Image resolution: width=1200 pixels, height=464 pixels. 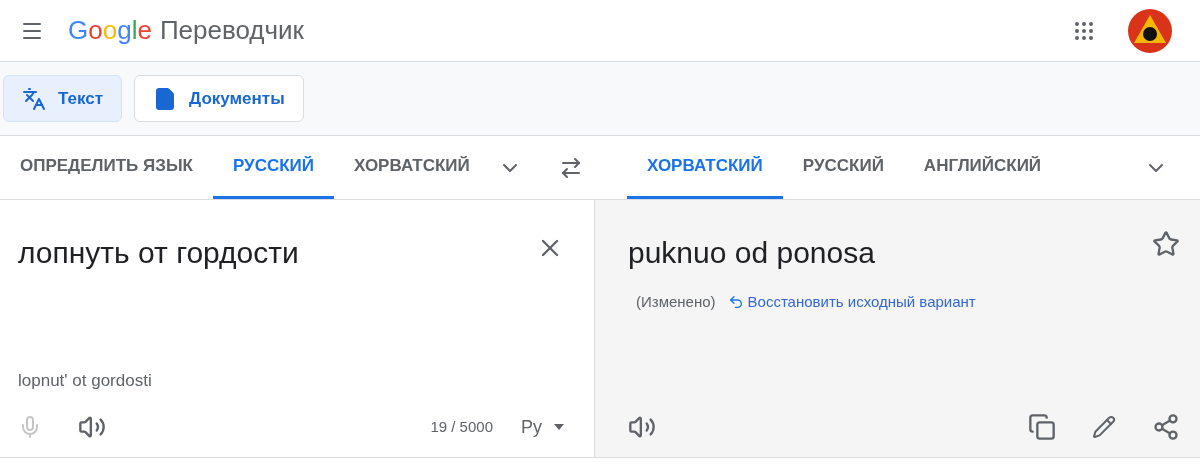 I want to click on mode-button: Текст, so click(x=63, y=98).